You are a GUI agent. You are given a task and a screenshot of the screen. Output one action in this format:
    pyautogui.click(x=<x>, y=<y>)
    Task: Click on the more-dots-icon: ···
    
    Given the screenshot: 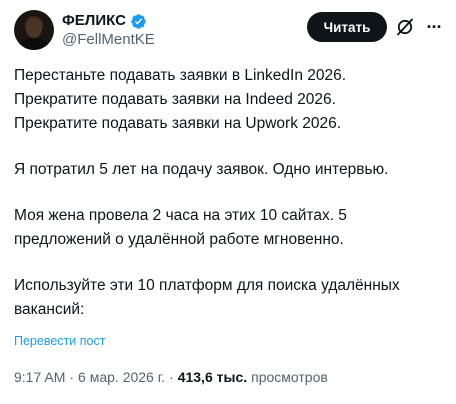 What is the action you would take?
    pyautogui.click(x=434, y=27)
    